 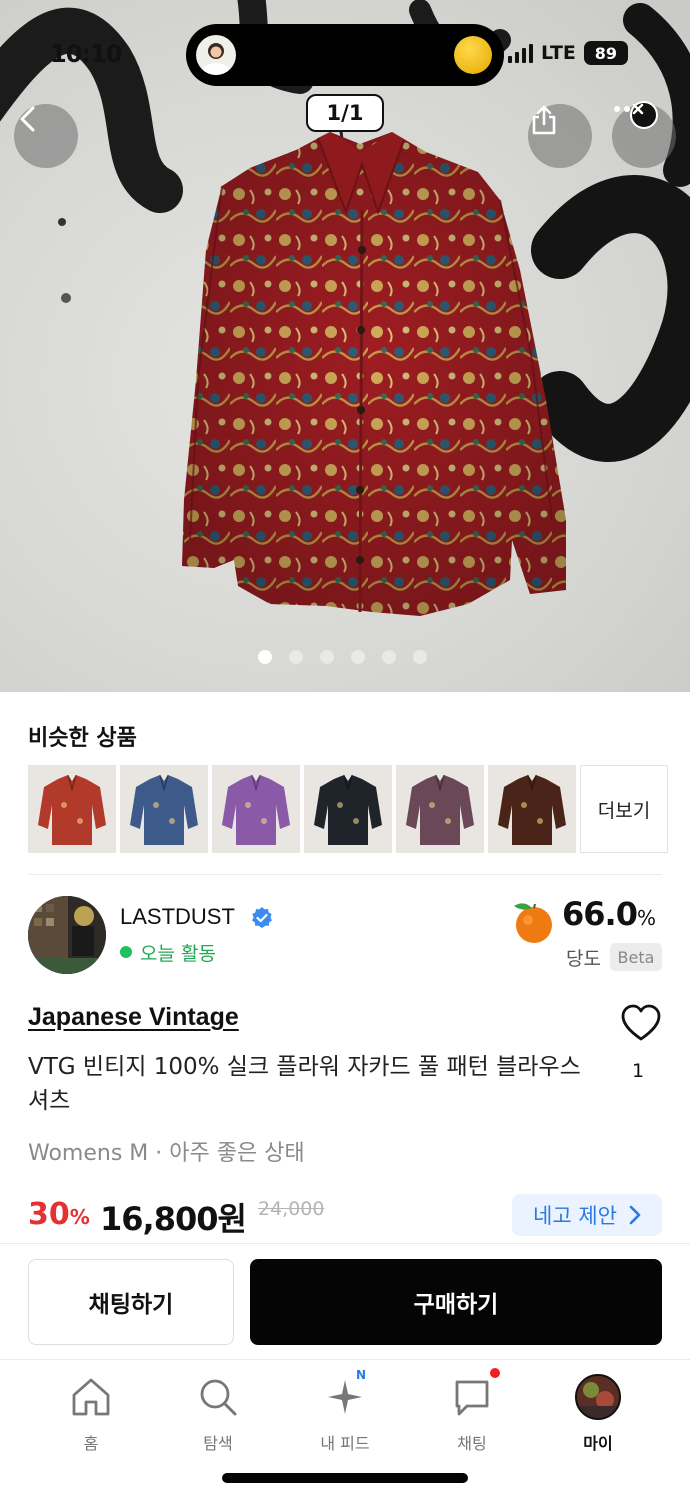 I want to click on nav-chat: 채팅, so click(x=472, y=1413).